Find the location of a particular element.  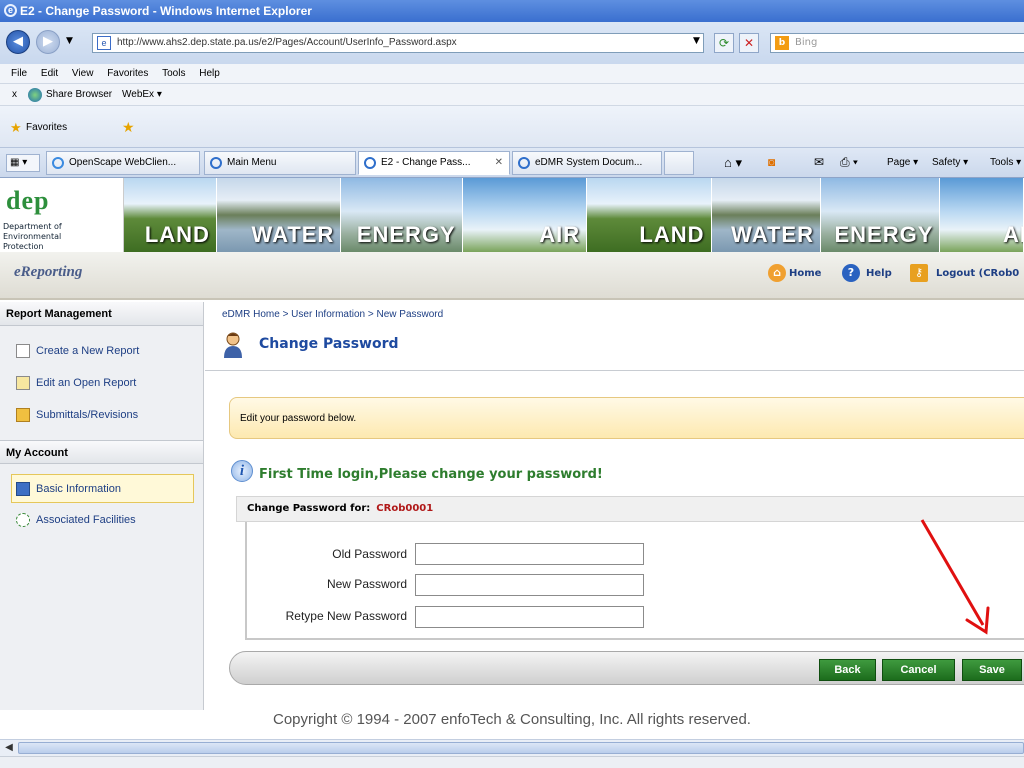

menu-bar: File Edit View Favorites Tools Help is located at coordinates (512, 74).